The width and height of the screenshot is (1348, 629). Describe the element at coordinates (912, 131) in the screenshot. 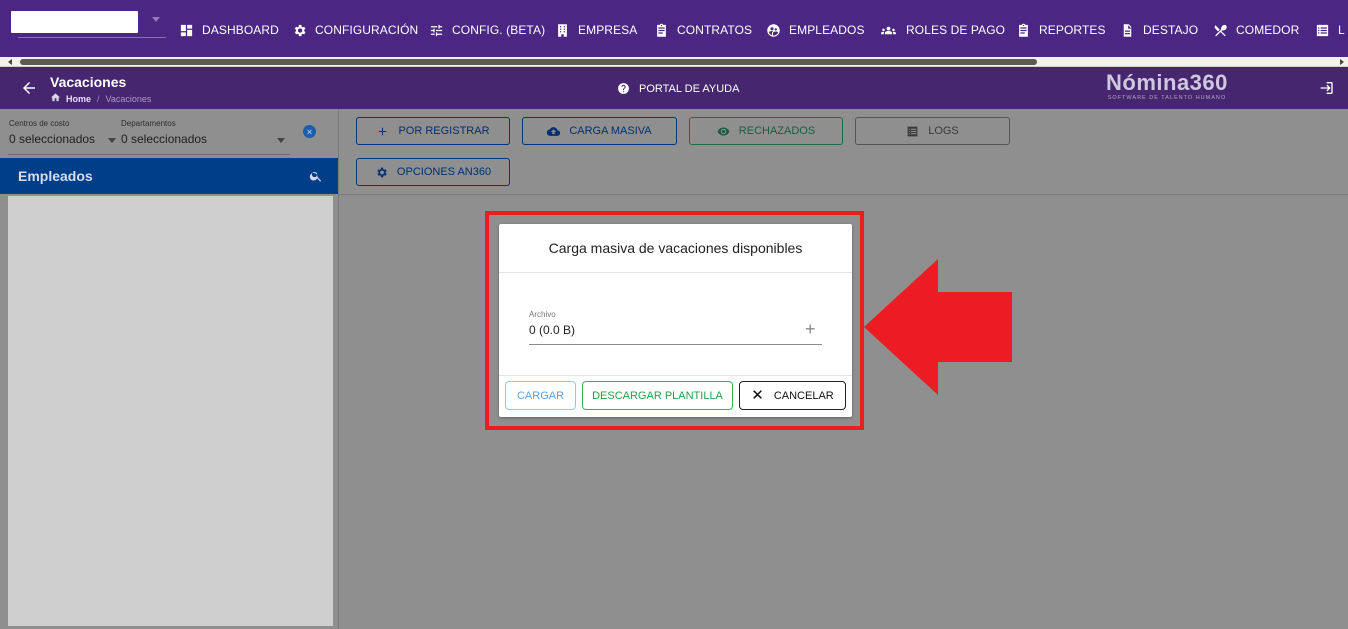

I see `list-icon` at that location.